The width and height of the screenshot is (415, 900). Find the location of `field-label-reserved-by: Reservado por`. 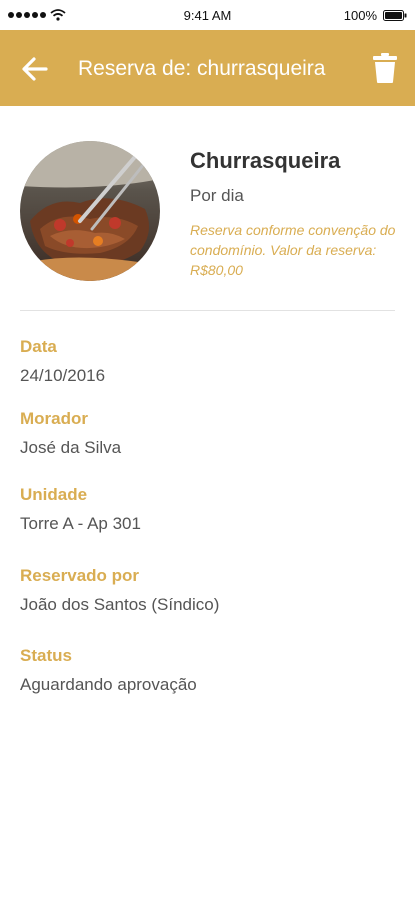

field-label-reserved-by: Reservado por is located at coordinates (80, 575).